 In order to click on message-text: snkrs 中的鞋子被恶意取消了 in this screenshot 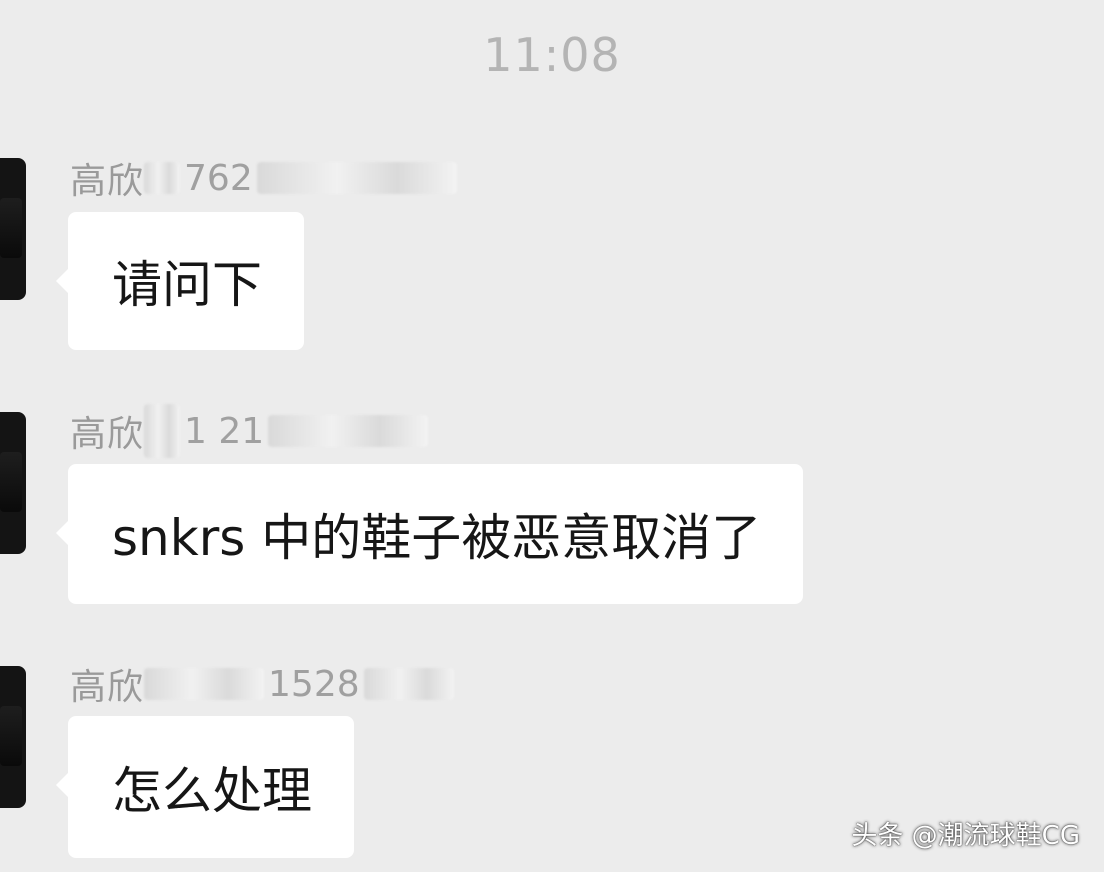, I will do `click(437, 538)`.